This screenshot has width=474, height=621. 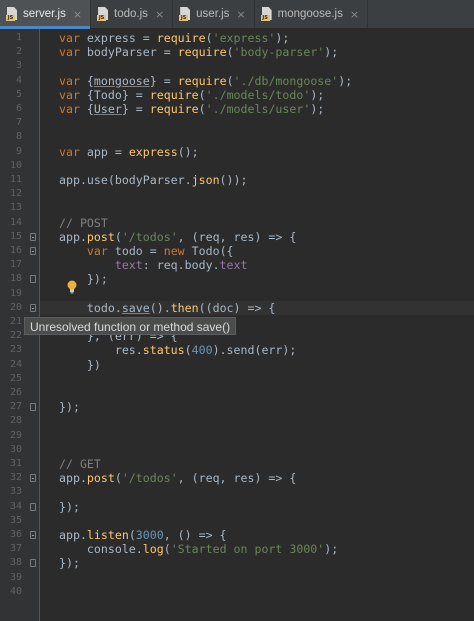 I want to click on code-token: log, so click(x=153, y=549).